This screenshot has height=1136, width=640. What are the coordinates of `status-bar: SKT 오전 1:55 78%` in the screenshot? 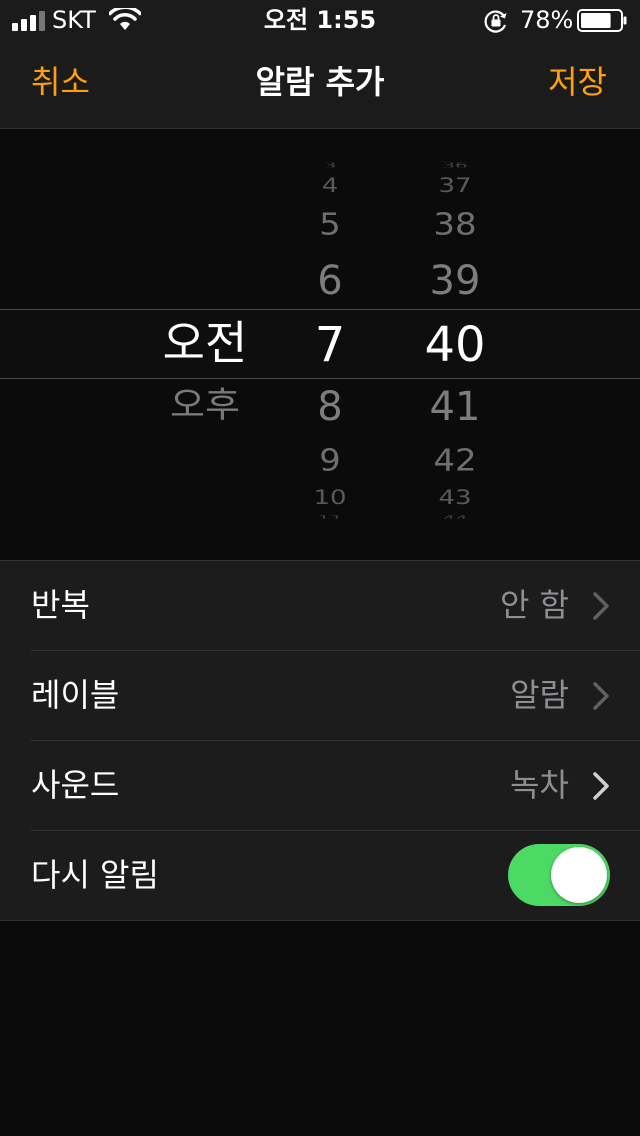 It's located at (320, 20).